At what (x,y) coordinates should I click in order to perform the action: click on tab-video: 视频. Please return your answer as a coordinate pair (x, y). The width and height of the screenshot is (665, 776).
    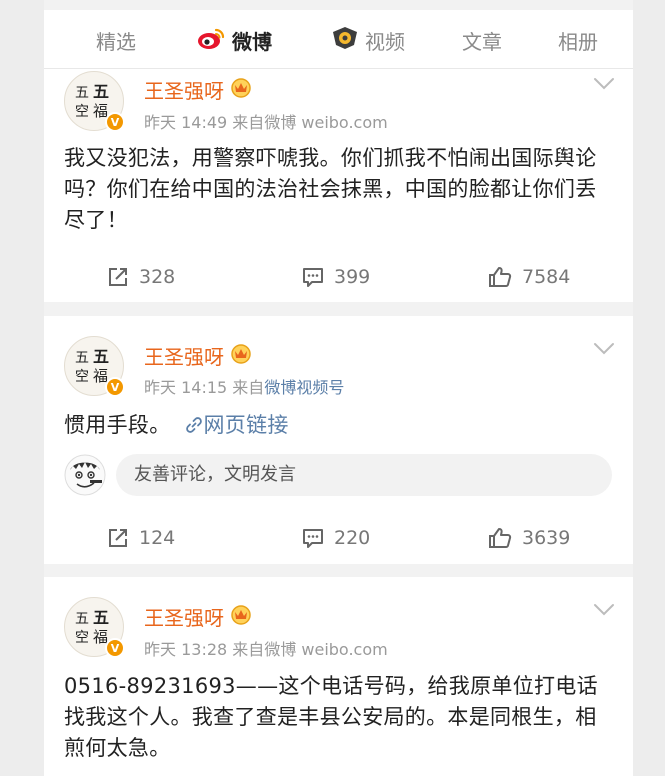
    Looking at the image, I should click on (368, 40).